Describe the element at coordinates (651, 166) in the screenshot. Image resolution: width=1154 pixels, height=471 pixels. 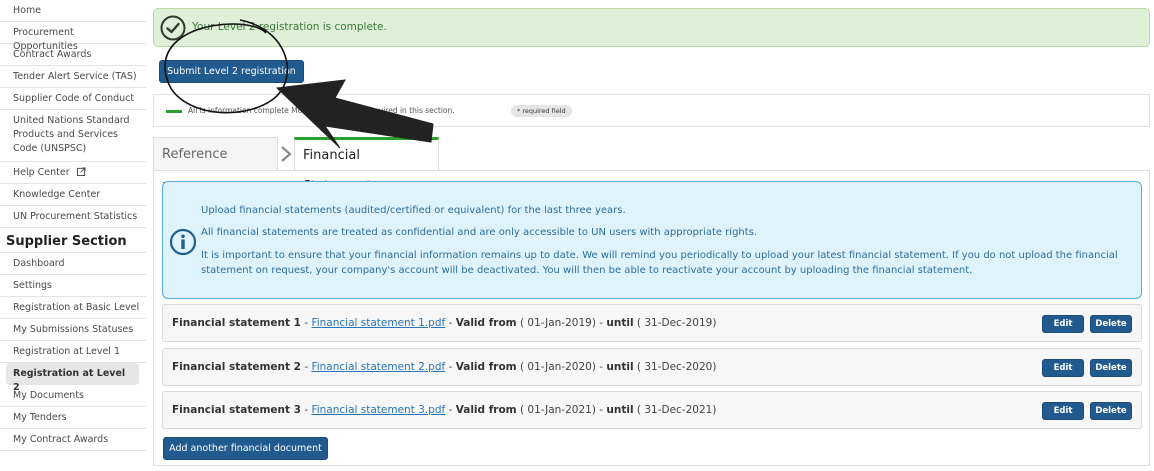
I see `tab-strip: Reference Letters Financial Statements` at that location.